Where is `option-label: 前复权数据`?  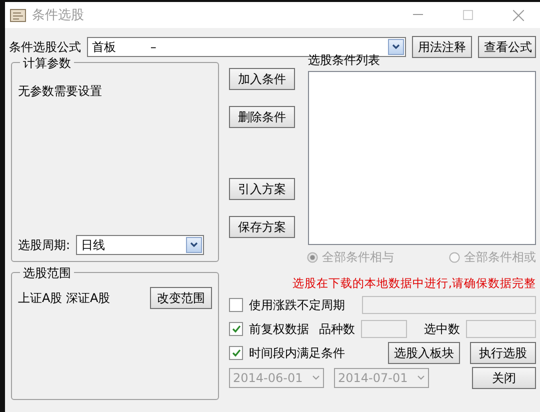
option-label: 前复权数据 is located at coordinates (279, 329).